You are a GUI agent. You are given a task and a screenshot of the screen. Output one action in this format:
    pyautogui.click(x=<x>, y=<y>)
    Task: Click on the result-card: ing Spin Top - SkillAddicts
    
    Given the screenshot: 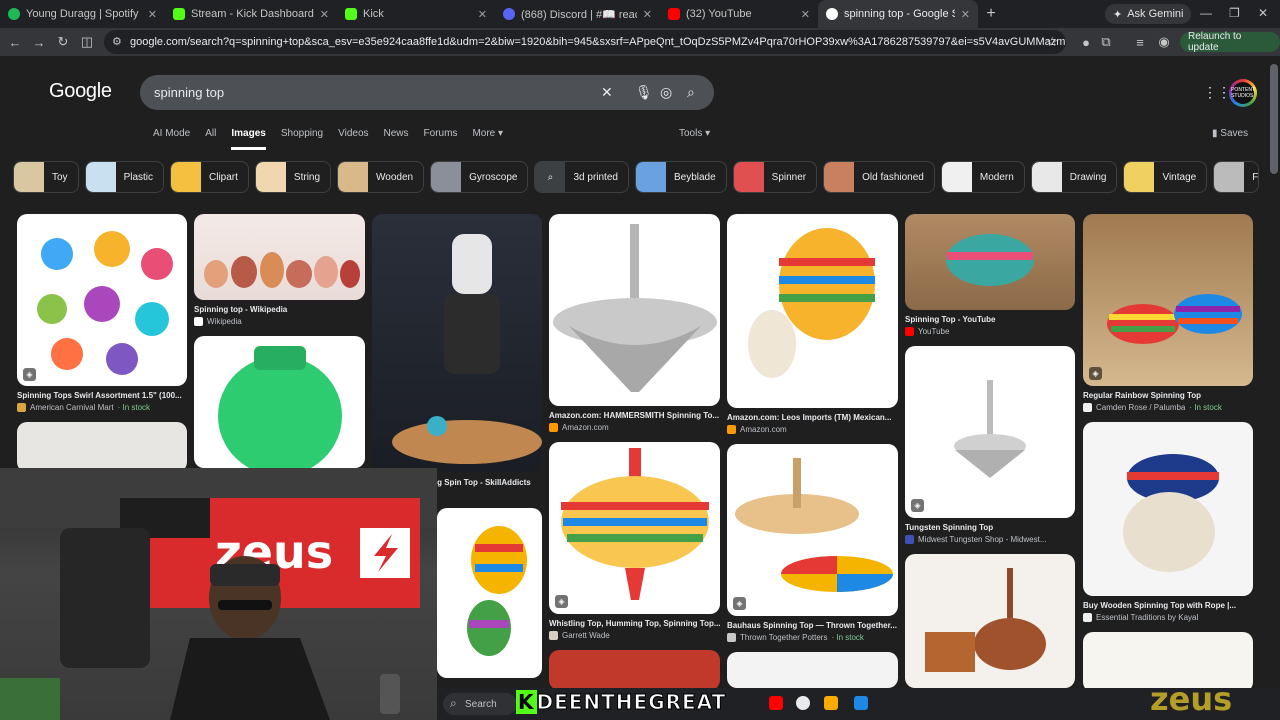 What is the action you would take?
    pyautogui.click(x=457, y=355)
    